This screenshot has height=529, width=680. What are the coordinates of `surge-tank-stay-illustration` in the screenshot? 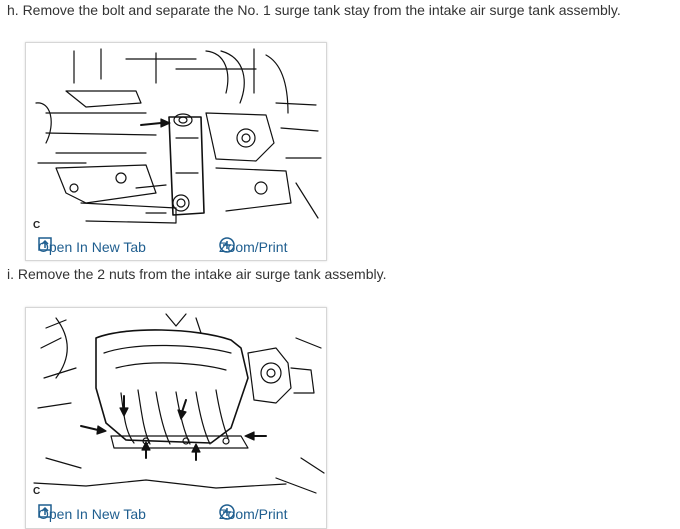 It's located at (178, 136).